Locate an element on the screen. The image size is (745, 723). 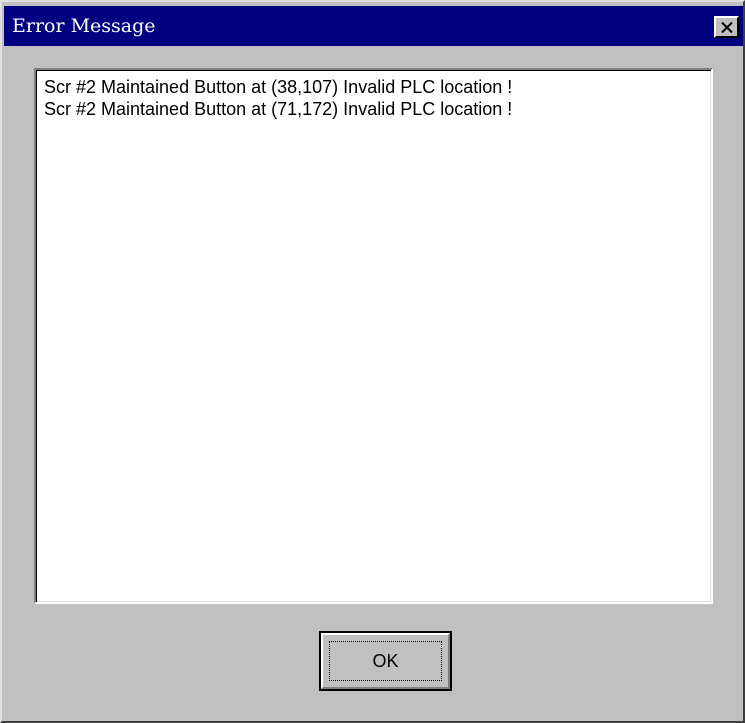
ok-button: OK is located at coordinates (385, 661).